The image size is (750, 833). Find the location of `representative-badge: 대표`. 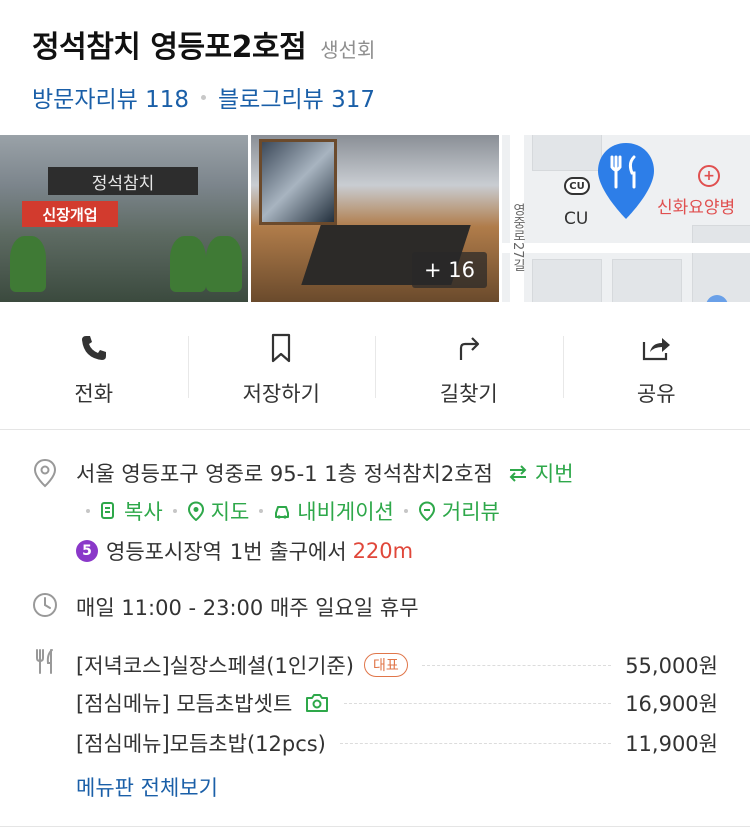

representative-badge: 대표 is located at coordinates (385, 665).